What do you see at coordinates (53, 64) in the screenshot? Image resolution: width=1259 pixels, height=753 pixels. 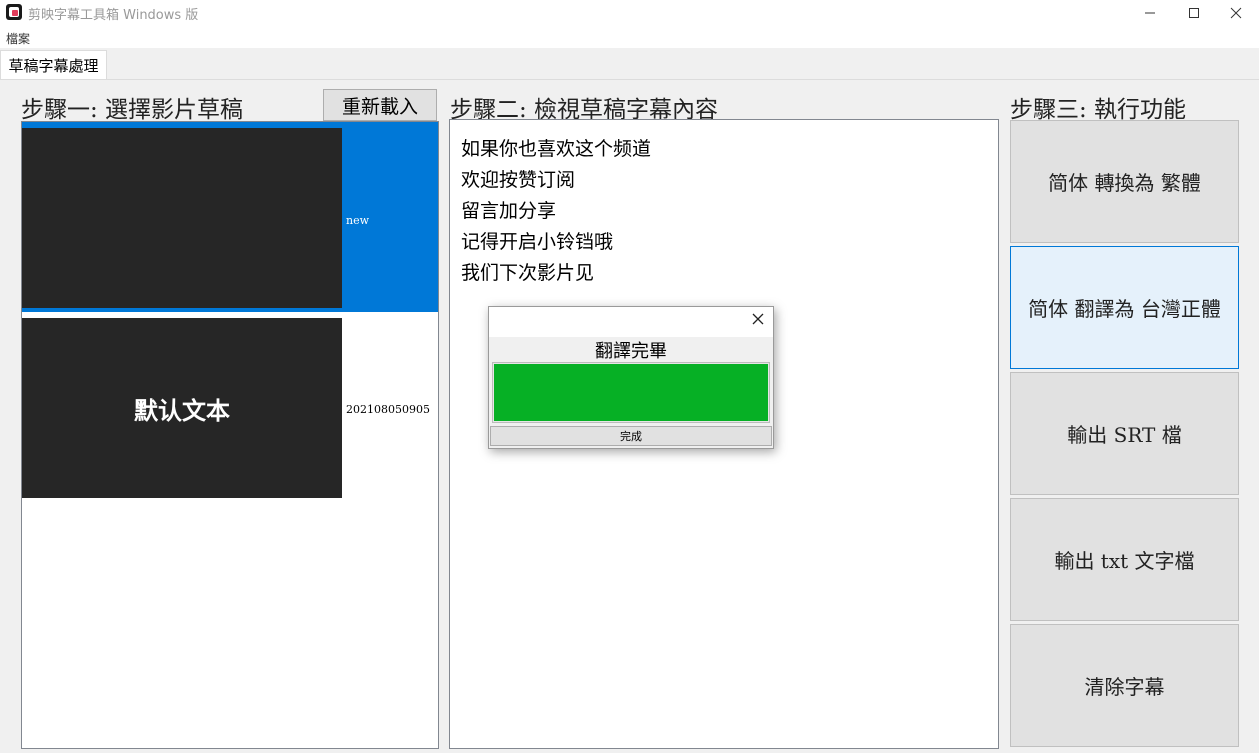 I see `tab-draft-subtitles: 草稿字幕處理` at bounding box center [53, 64].